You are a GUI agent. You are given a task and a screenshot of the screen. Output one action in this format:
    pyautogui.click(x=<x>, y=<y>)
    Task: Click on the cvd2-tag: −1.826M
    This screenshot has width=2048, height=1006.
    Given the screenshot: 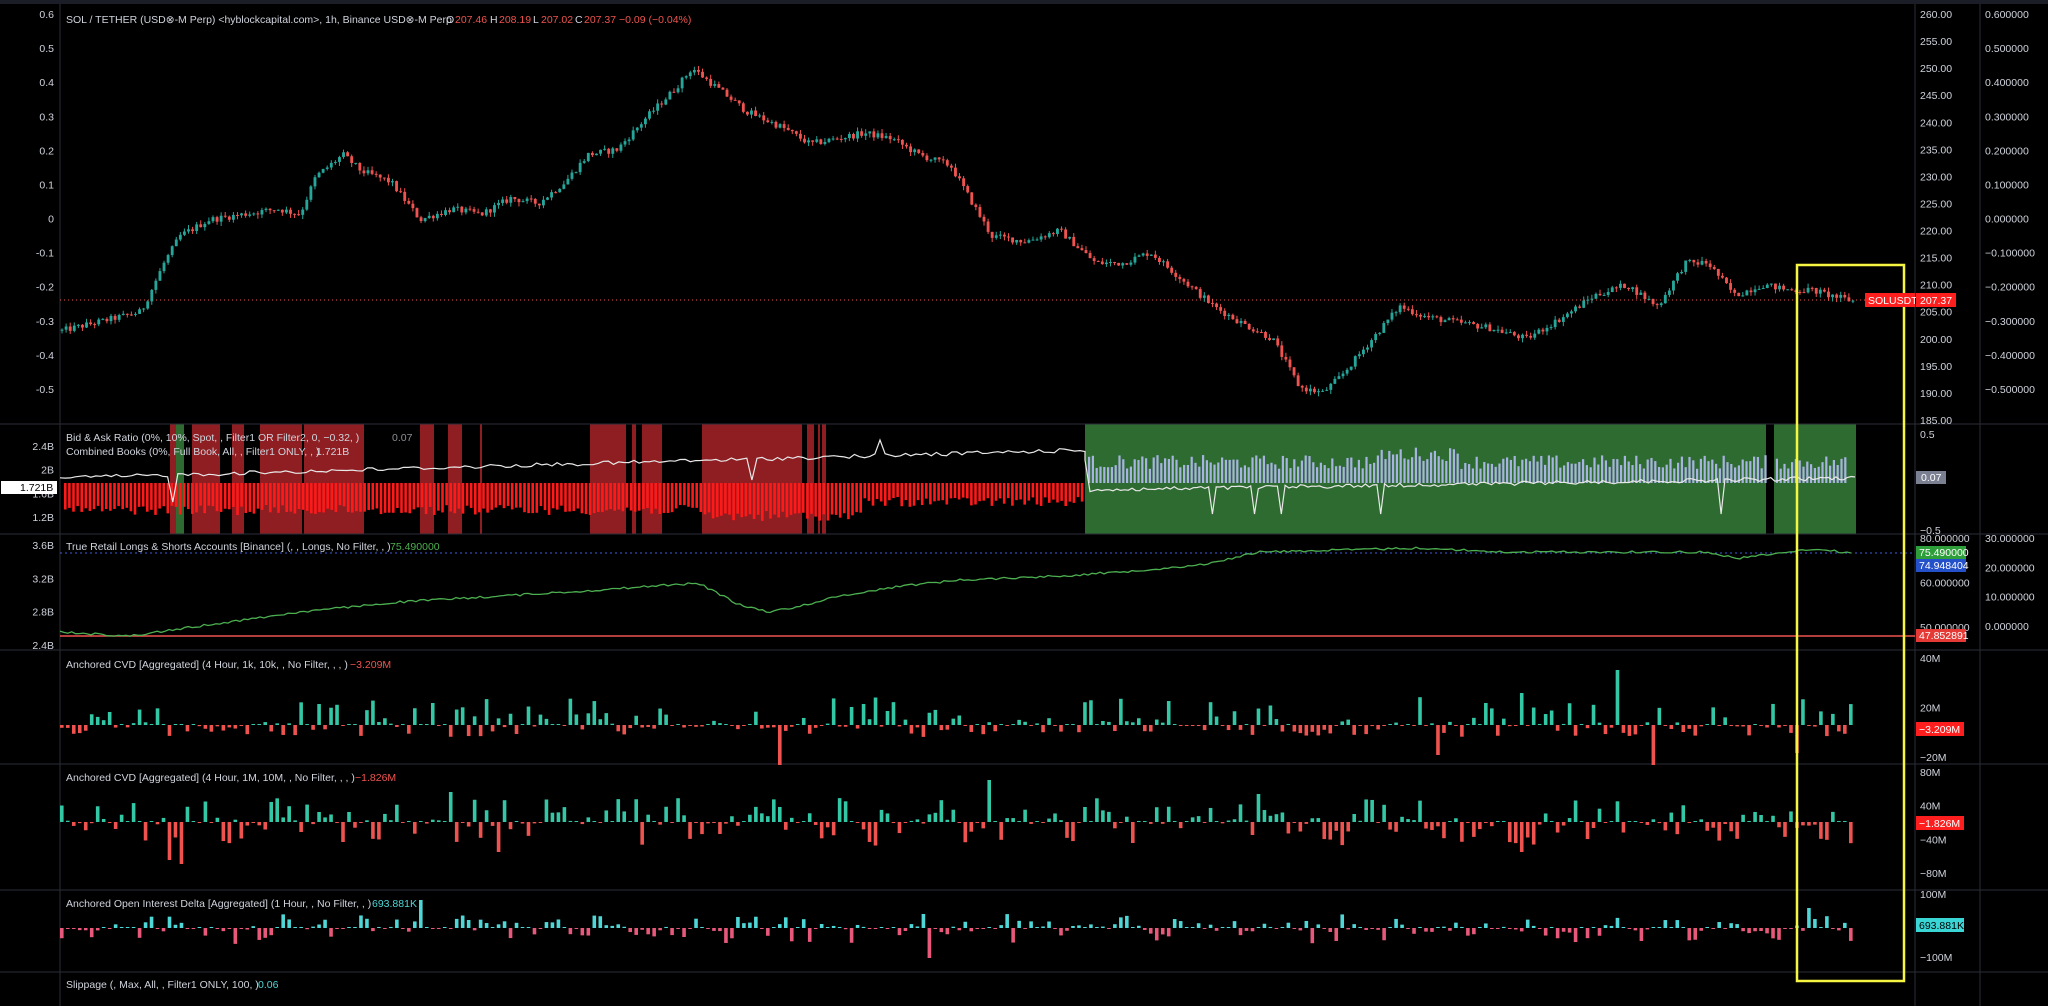 What is the action you would take?
    pyautogui.click(x=1939, y=824)
    